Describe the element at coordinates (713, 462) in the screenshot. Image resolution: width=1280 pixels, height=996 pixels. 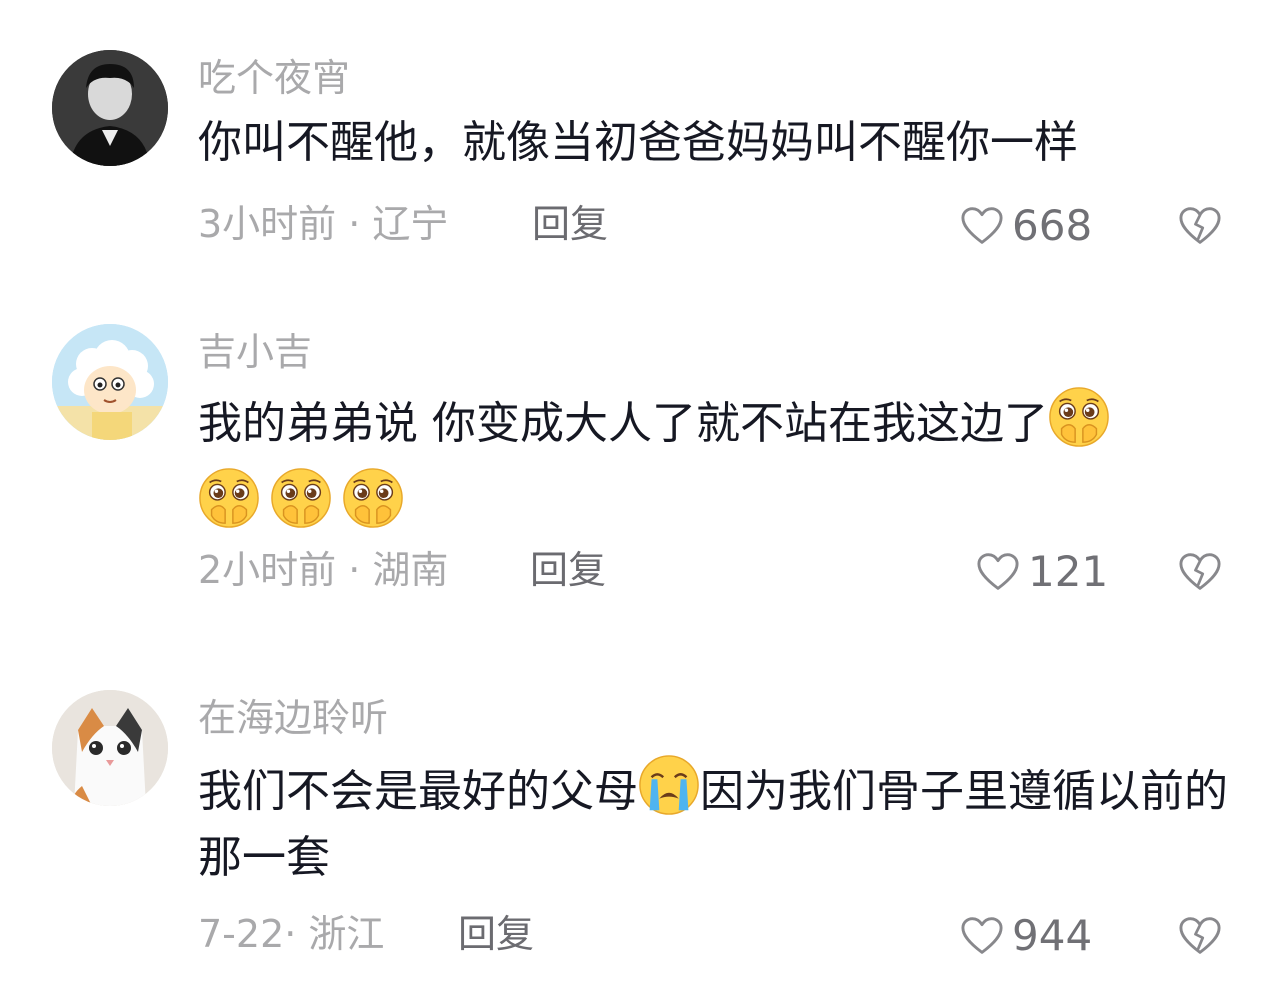
I see `comment-text: 我的弟弟说 你变成大人了就不站在我这边了` at that location.